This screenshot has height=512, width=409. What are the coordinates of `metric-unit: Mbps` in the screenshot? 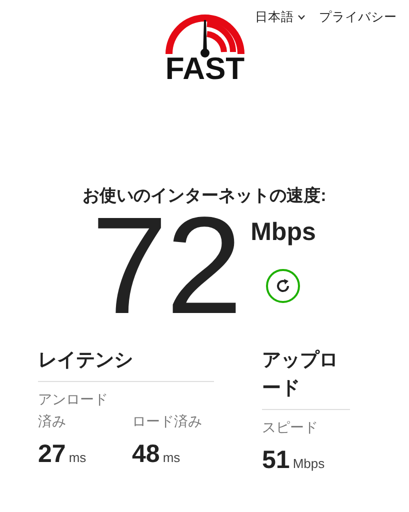 It's located at (308, 463).